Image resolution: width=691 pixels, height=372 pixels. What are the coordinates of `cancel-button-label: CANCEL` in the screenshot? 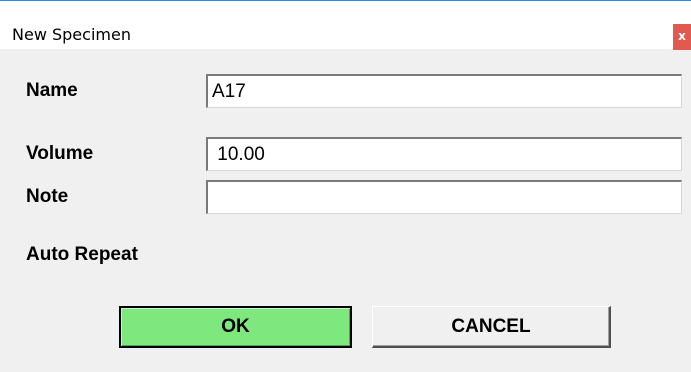 It's located at (491, 326).